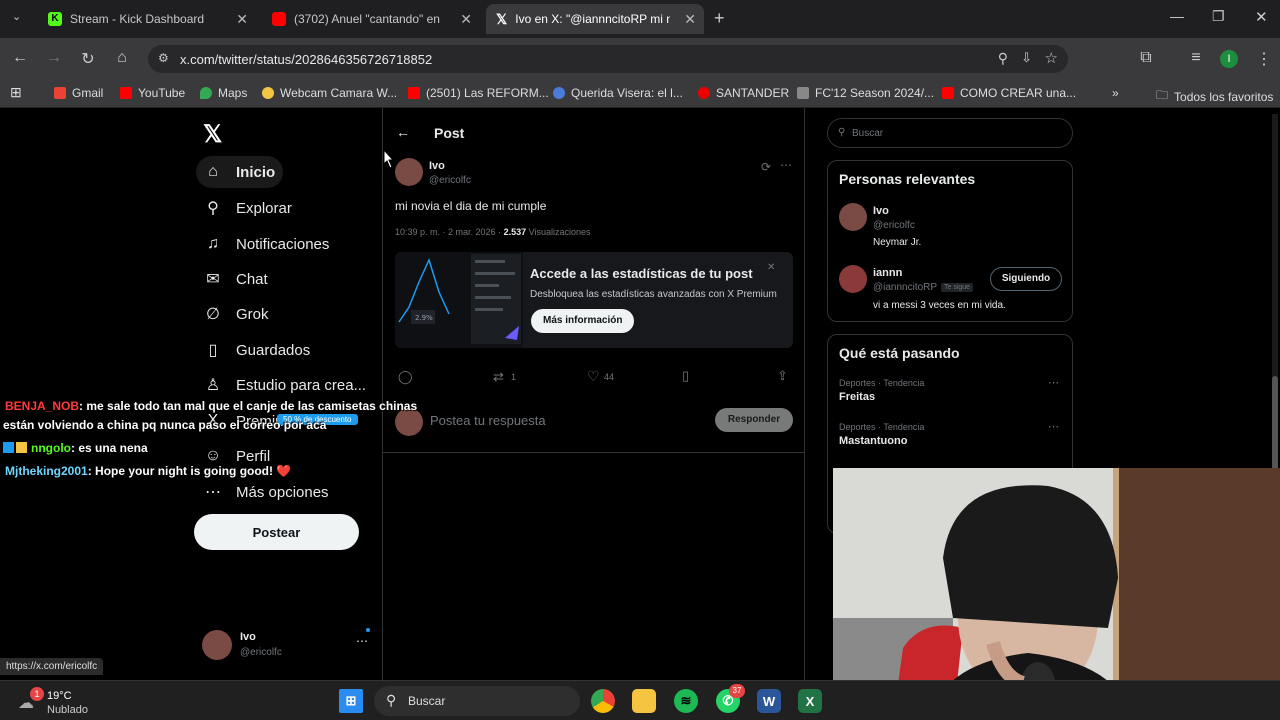  I want to click on sidebar-item-notificaciones: ♫ Notificaciones, so click(266, 244).